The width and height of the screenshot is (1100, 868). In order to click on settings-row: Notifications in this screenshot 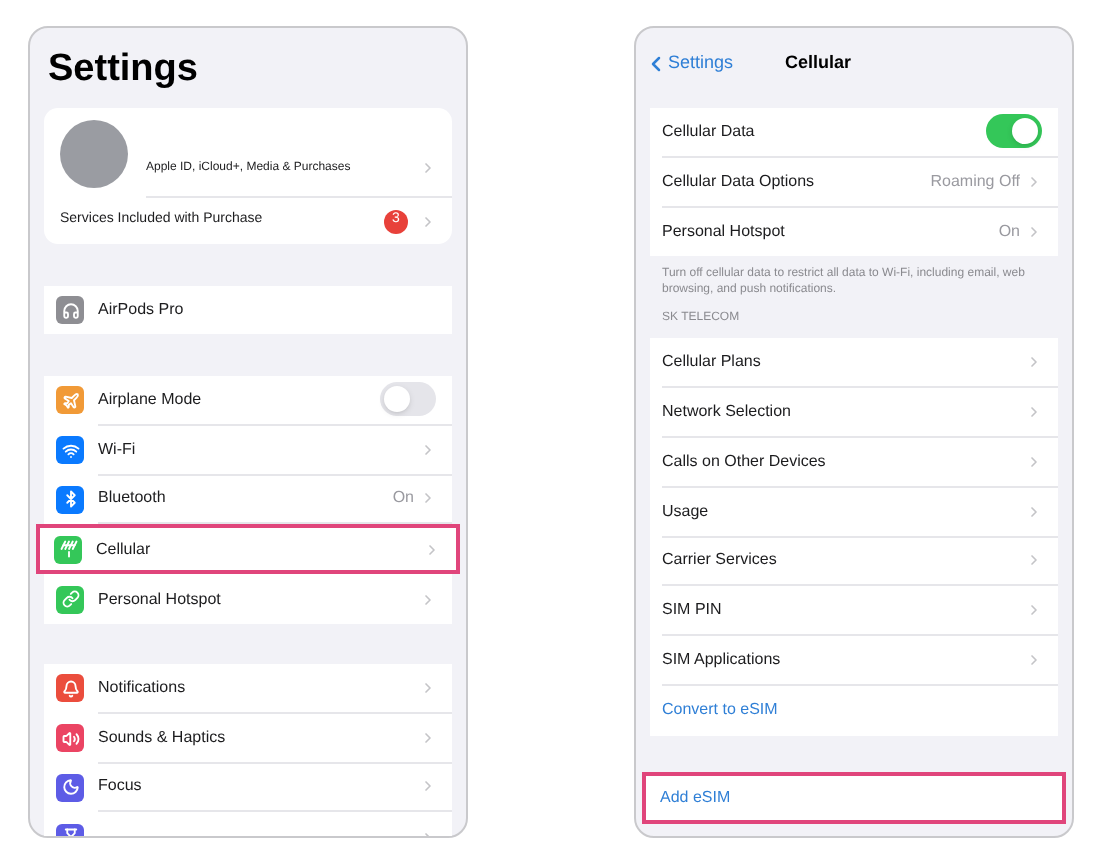, I will do `click(248, 688)`.